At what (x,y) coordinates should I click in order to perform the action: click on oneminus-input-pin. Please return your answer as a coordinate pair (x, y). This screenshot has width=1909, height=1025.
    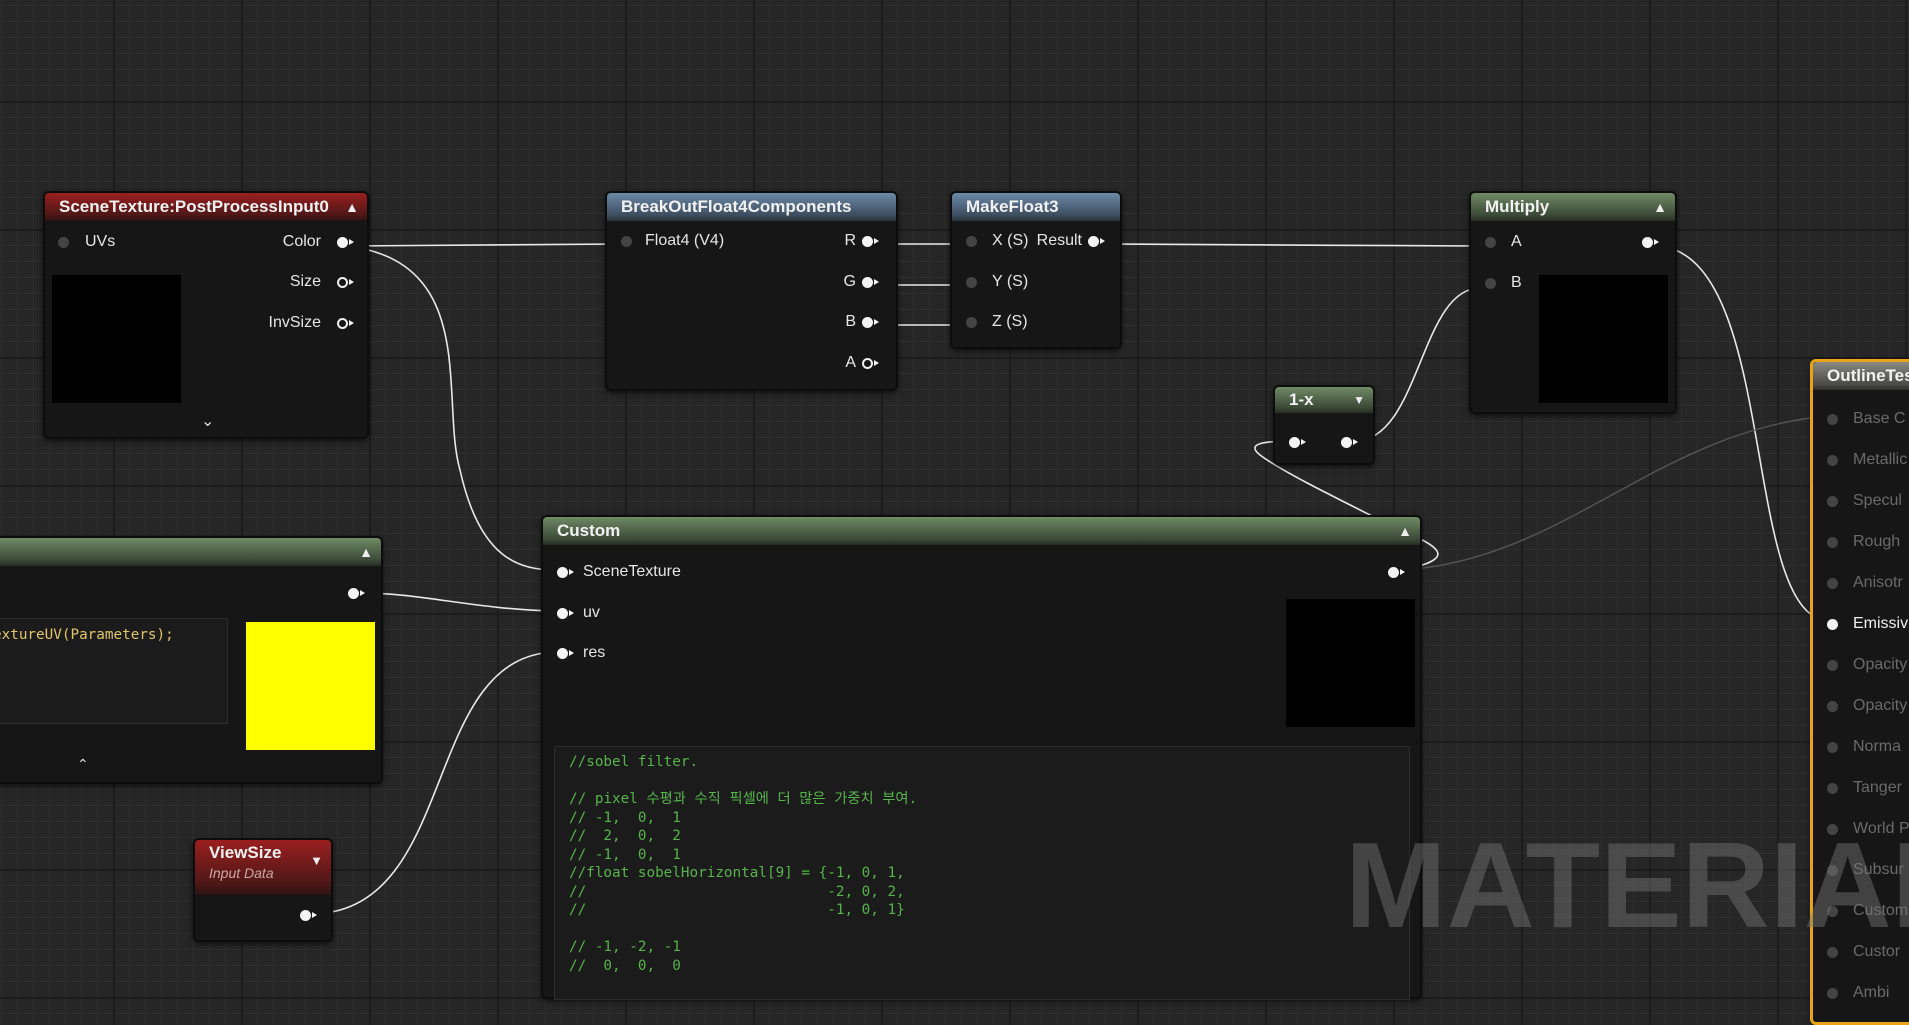
    Looking at the image, I should click on (1297, 442).